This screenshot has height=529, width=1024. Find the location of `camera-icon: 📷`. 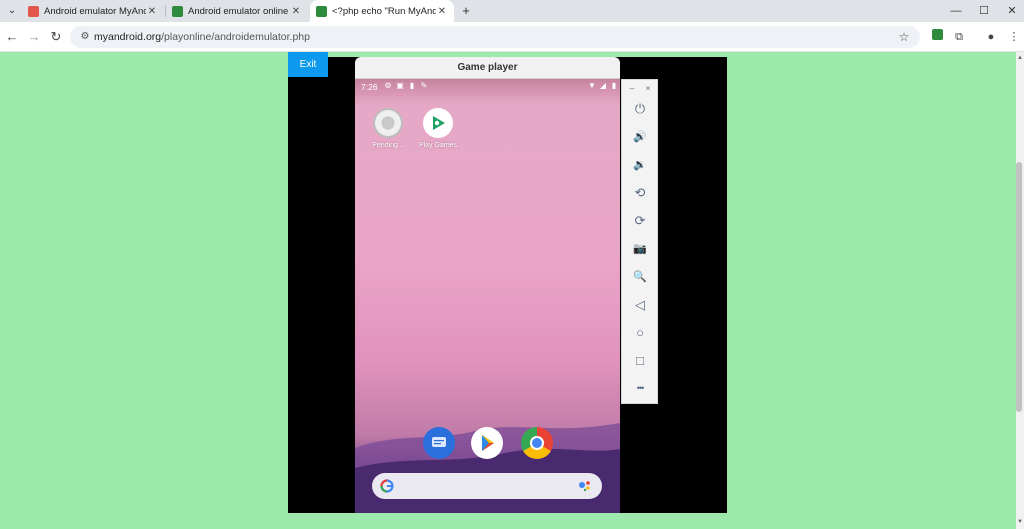

camera-icon: 📷 is located at coordinates (640, 249).